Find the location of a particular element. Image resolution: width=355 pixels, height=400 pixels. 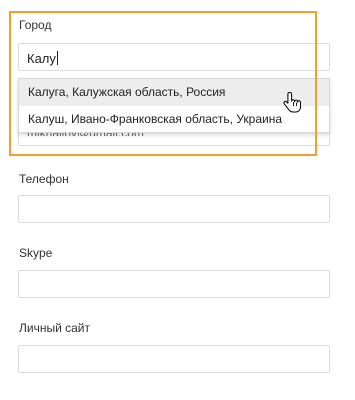

skype-input is located at coordinates (174, 284).